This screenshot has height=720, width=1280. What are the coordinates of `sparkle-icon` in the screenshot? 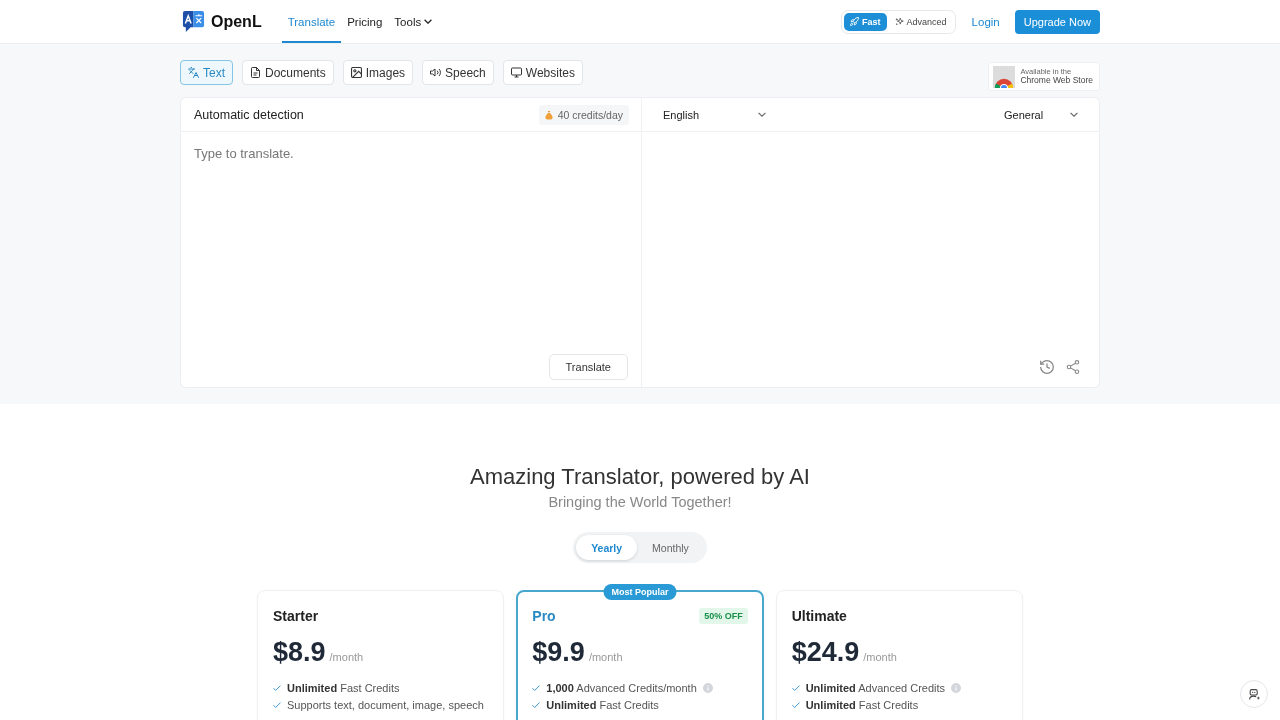 It's located at (899, 21).